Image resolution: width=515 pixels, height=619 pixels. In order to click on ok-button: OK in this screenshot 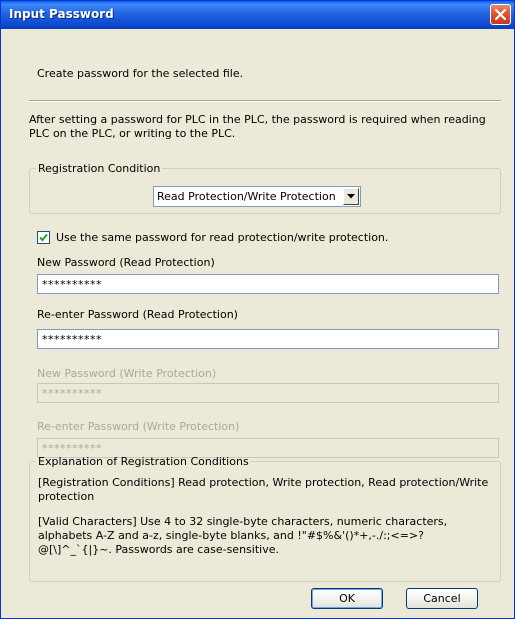, I will do `click(347, 598)`.